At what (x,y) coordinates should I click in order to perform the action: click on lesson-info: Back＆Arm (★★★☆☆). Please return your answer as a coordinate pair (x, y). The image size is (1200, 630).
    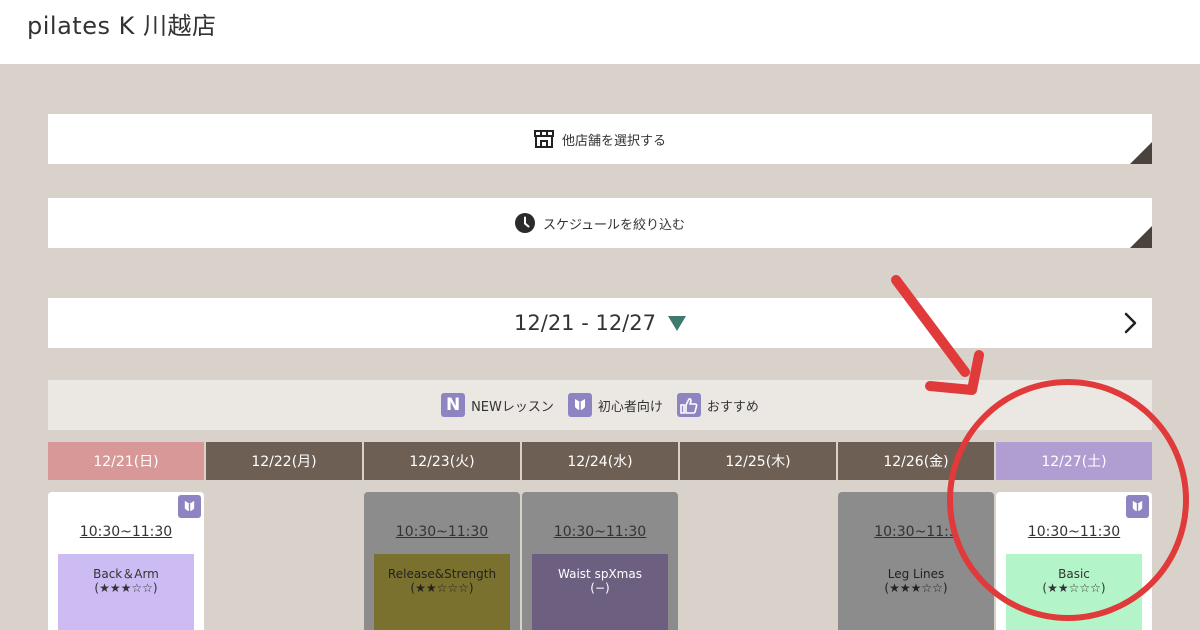
    Looking at the image, I should click on (126, 592).